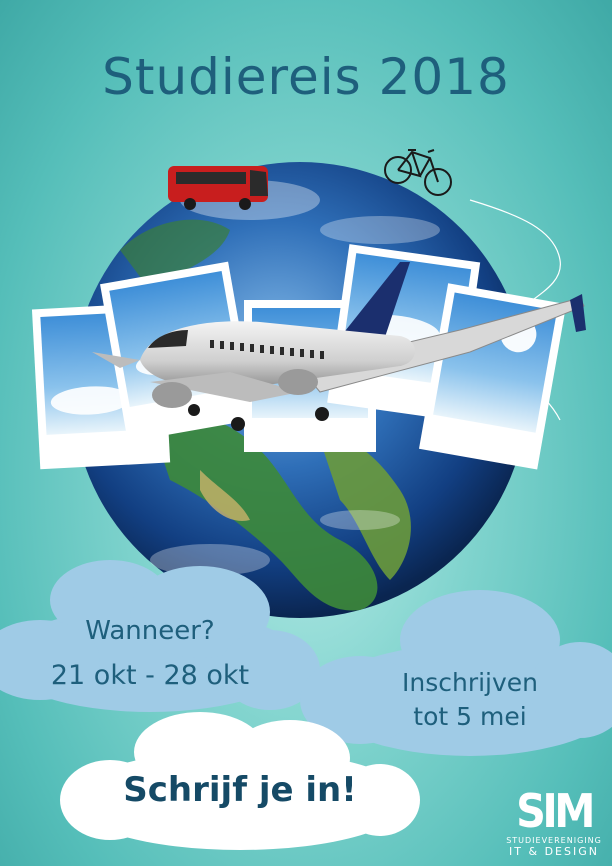  What do you see at coordinates (470, 716) in the screenshot?
I see `signup-deadline-date: tot 5 mei` at bounding box center [470, 716].